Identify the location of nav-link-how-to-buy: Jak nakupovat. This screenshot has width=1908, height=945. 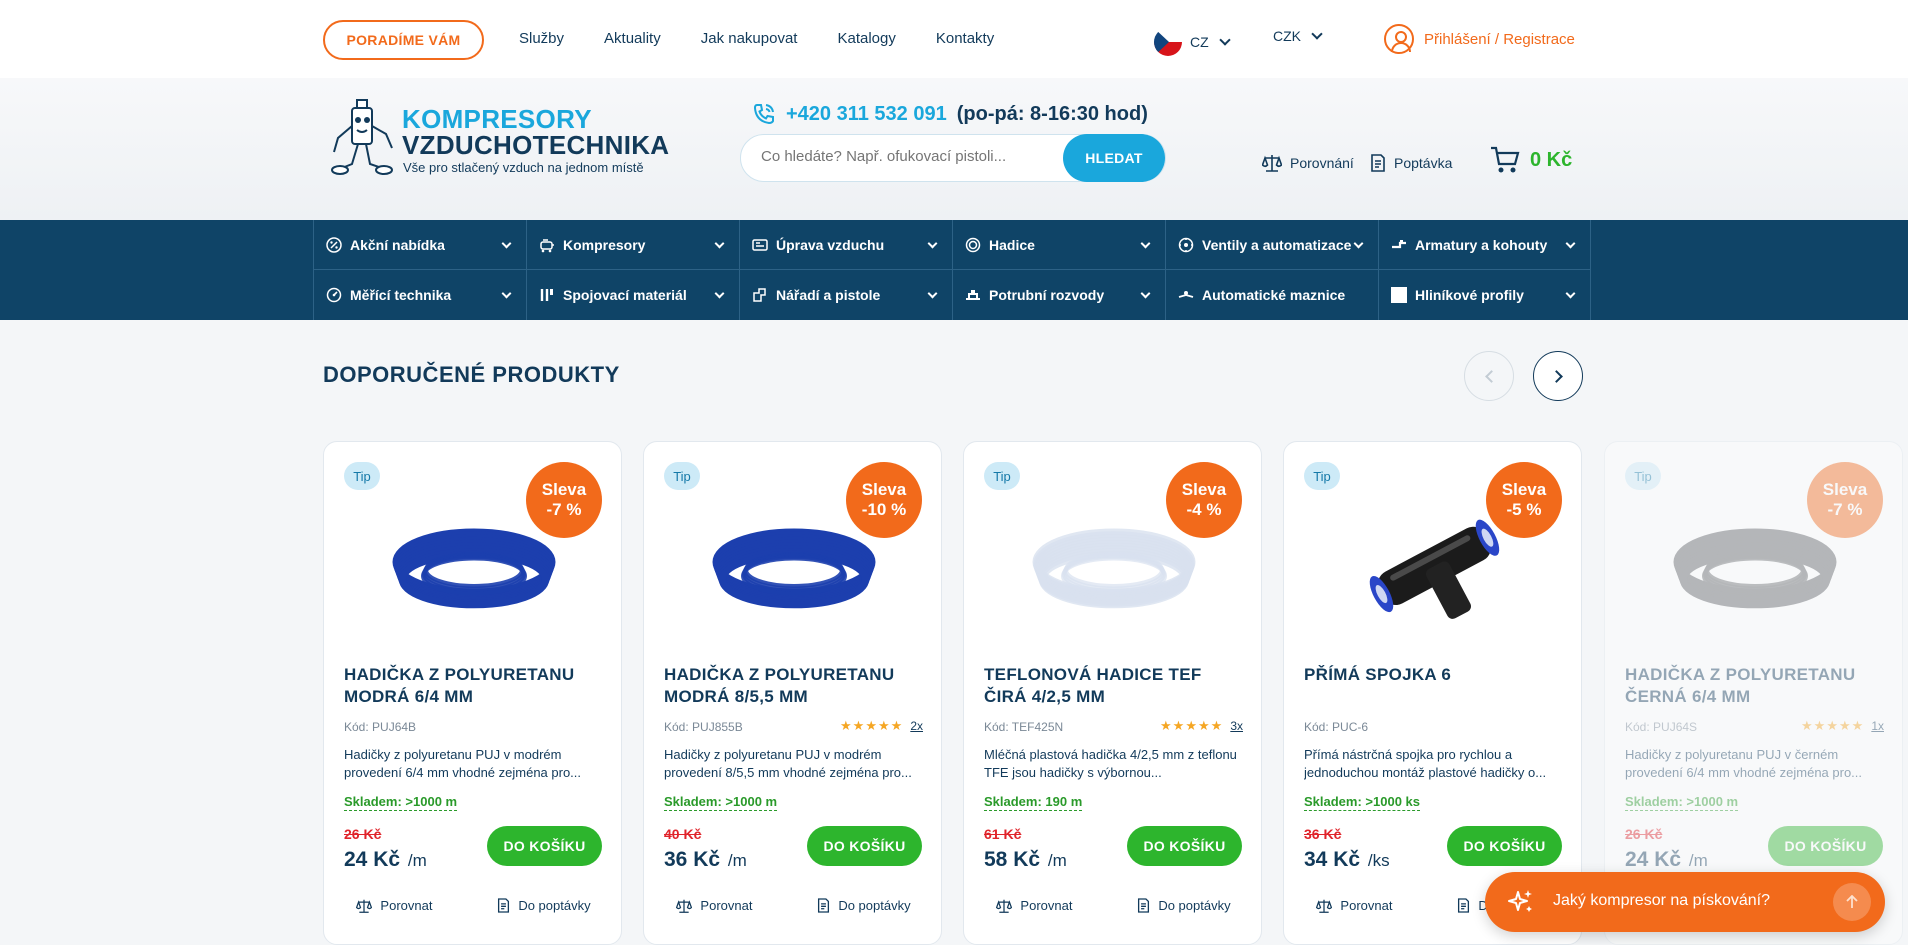
(749, 38).